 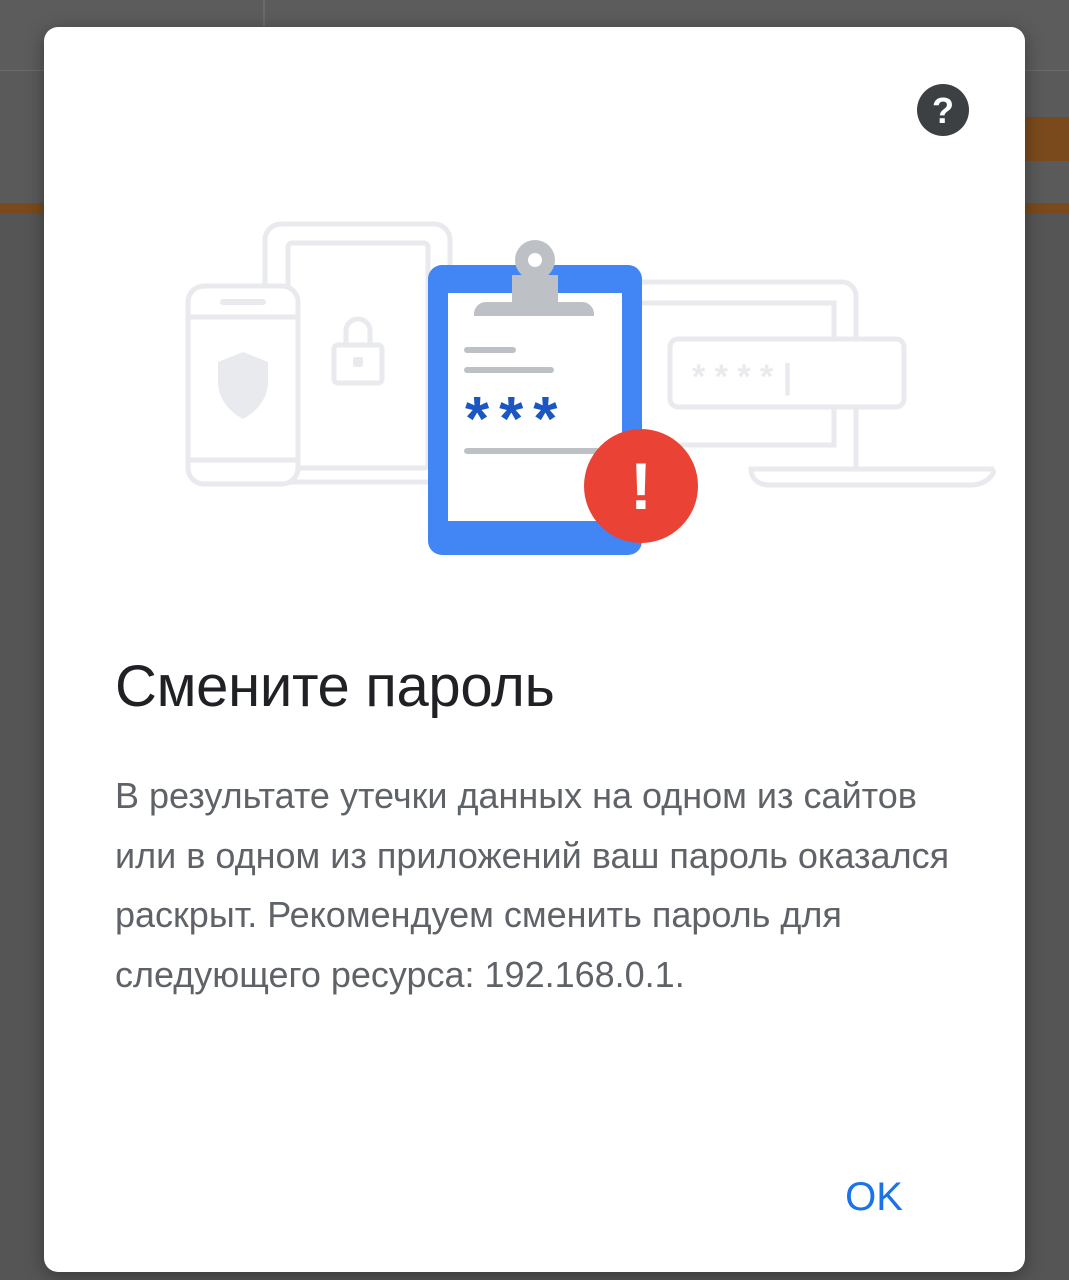 What do you see at coordinates (335, 686) in the screenshot?
I see `dialog-title: Смените пароль` at bounding box center [335, 686].